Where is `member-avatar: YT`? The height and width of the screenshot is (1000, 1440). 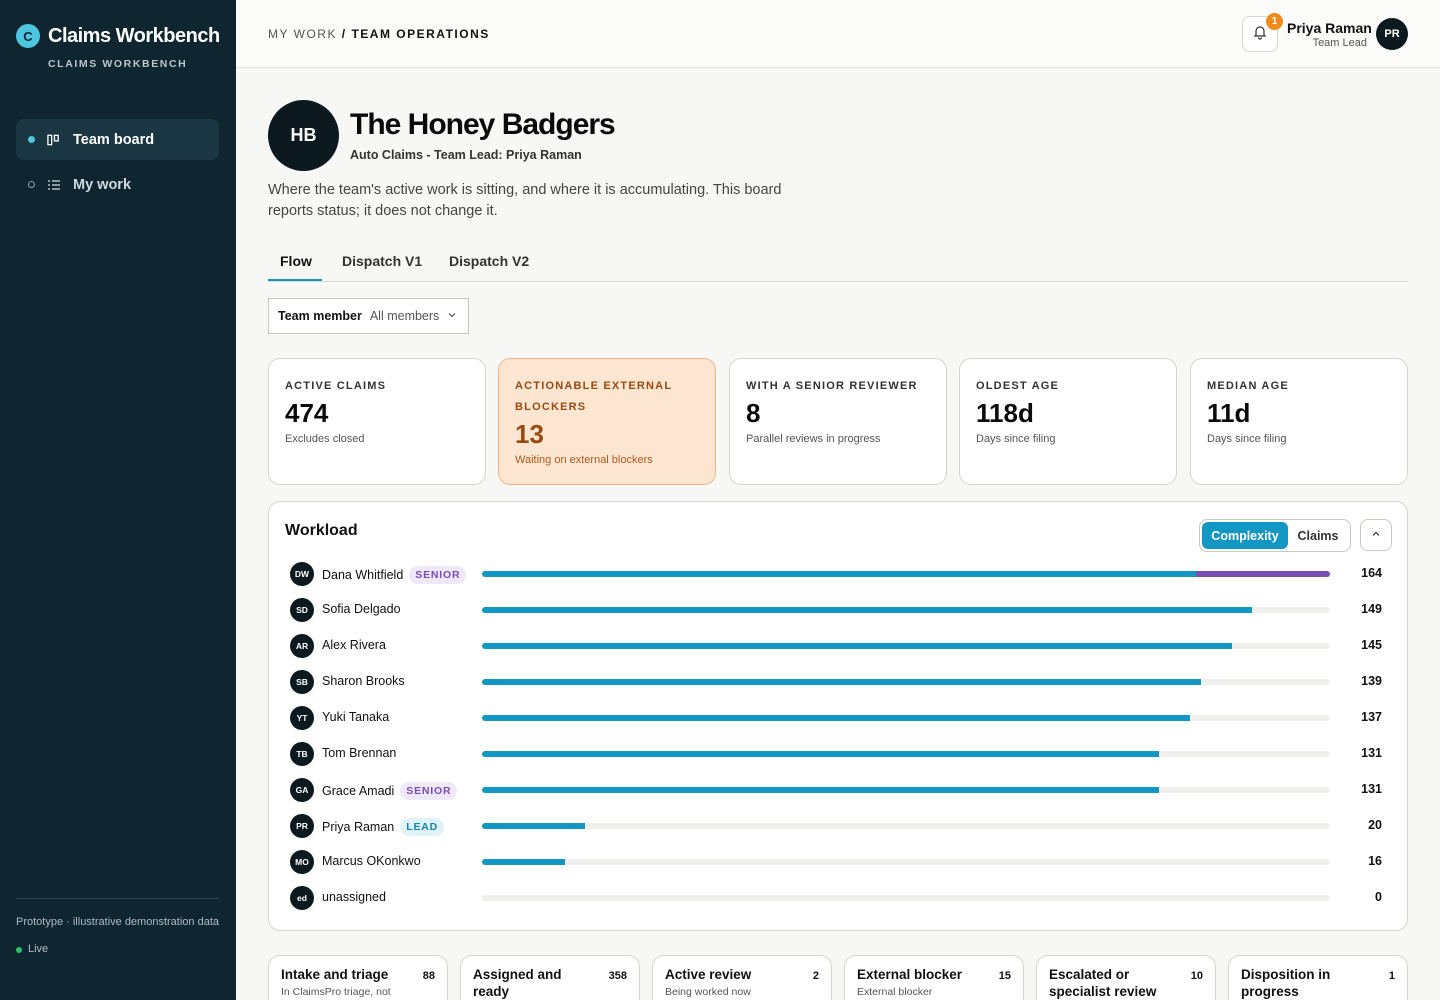 member-avatar: YT is located at coordinates (302, 718).